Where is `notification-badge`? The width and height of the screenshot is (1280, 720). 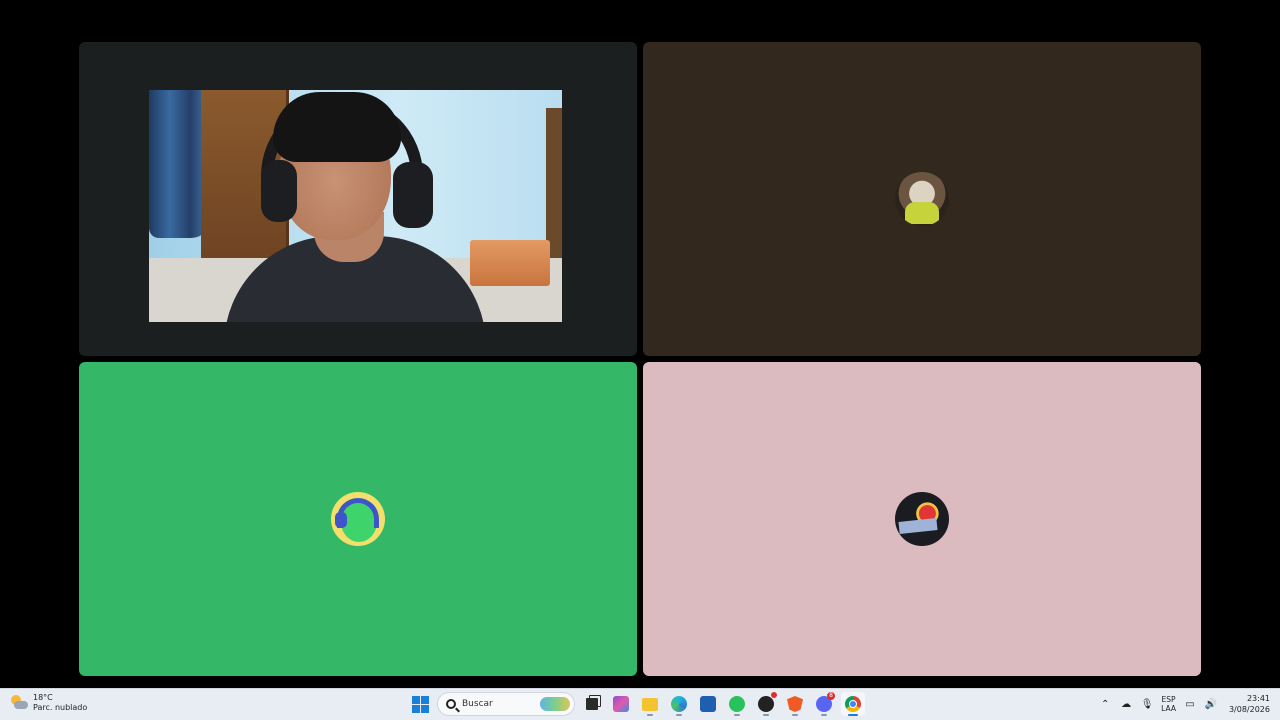
notification-badge is located at coordinates (774, 695).